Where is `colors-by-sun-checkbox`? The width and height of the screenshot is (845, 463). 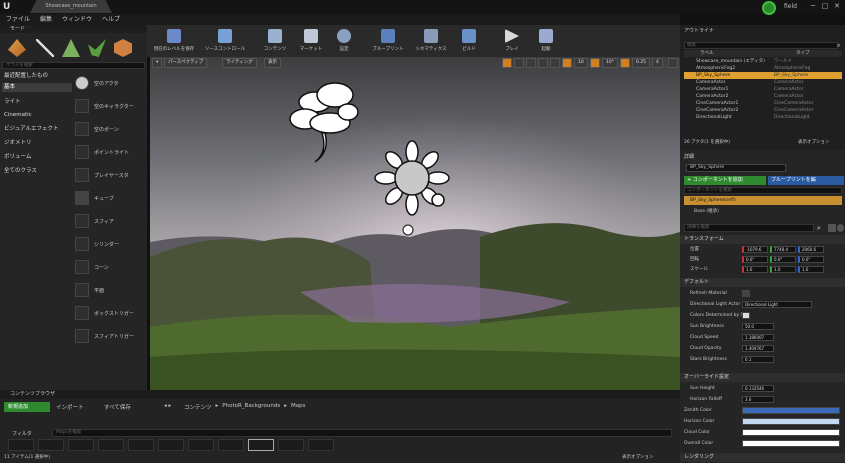 colors-by-sun-checkbox is located at coordinates (746, 315).